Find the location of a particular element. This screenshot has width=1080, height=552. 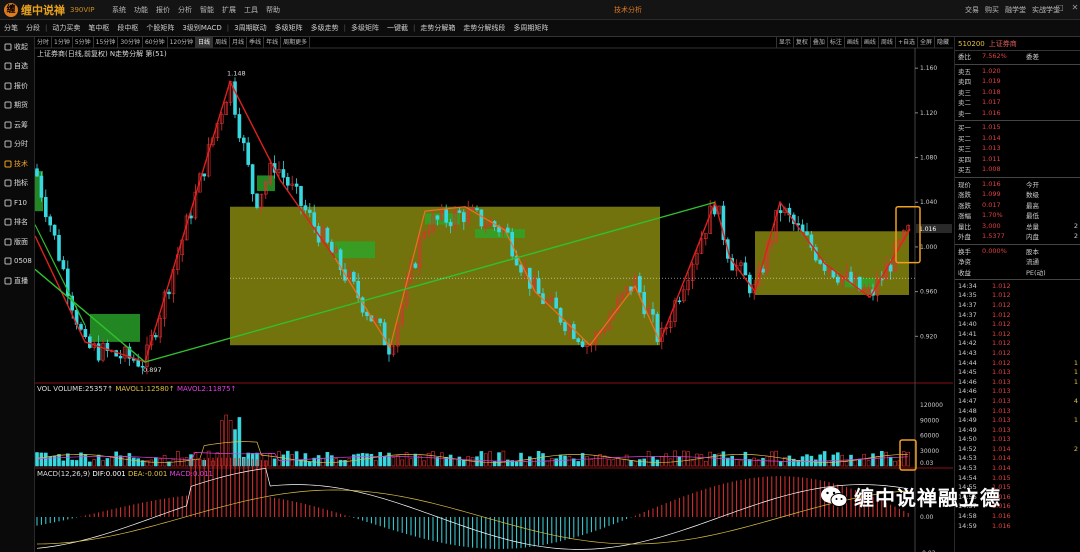

toolbar-button-7: 3周期联动 is located at coordinates (250, 28).